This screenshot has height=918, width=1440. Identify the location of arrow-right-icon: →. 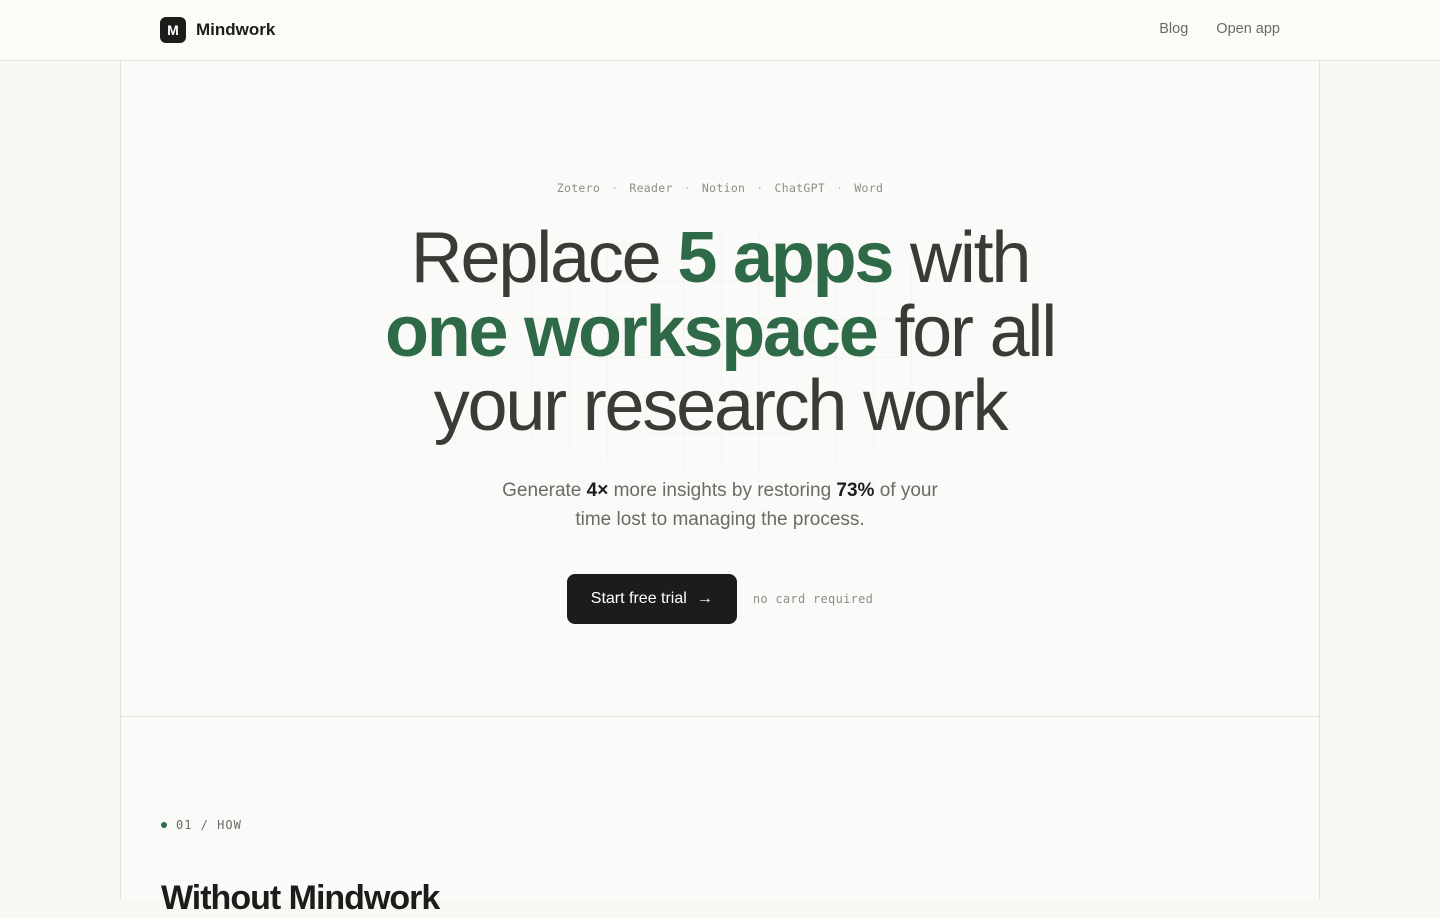
(704, 598).